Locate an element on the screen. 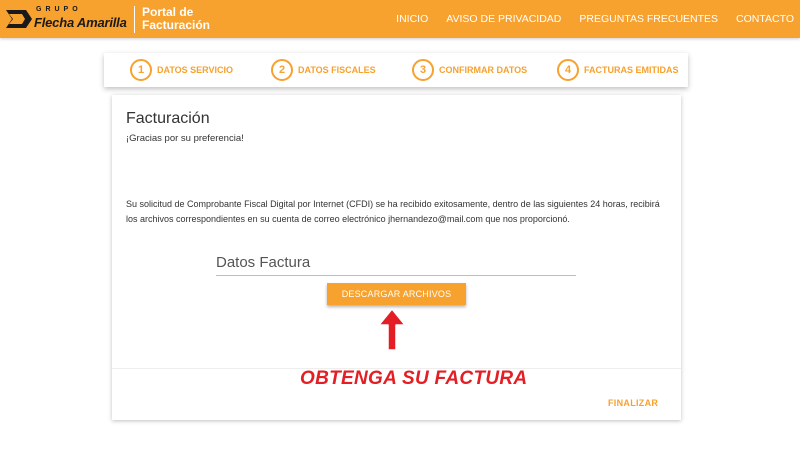 This screenshot has width=800, height=464. step-datos-fiscales: 2 DATOS FISCALES is located at coordinates (323, 70).